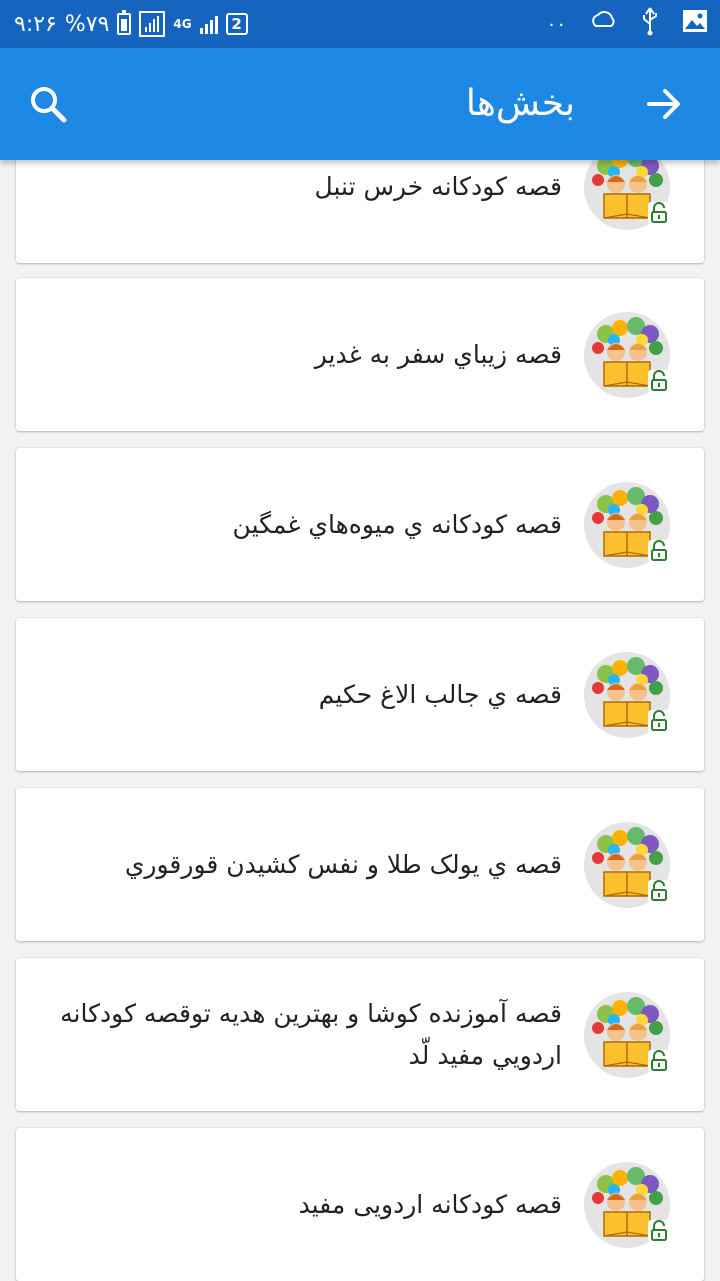  I want to click on battery-icon, so click(124, 22).